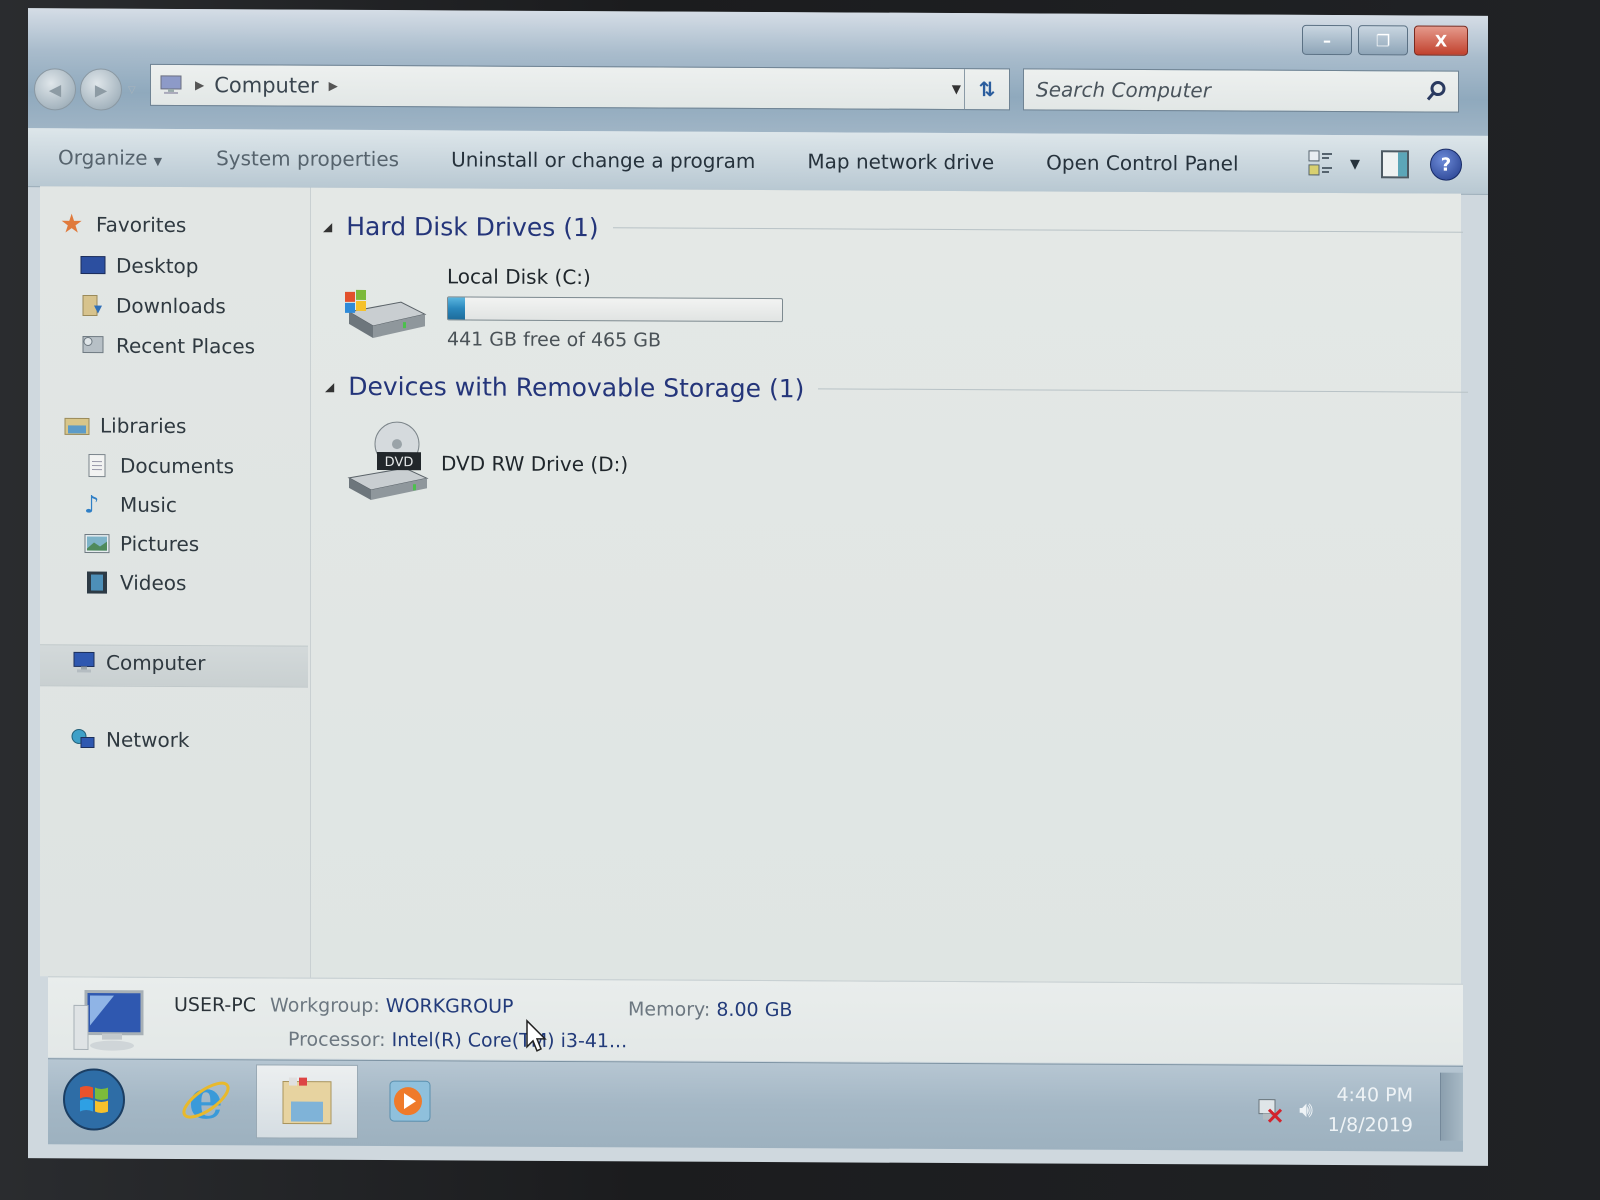  Describe the element at coordinates (1370, 1110) in the screenshot. I see `clock: 4:40 PM 1/8/2019` at that location.